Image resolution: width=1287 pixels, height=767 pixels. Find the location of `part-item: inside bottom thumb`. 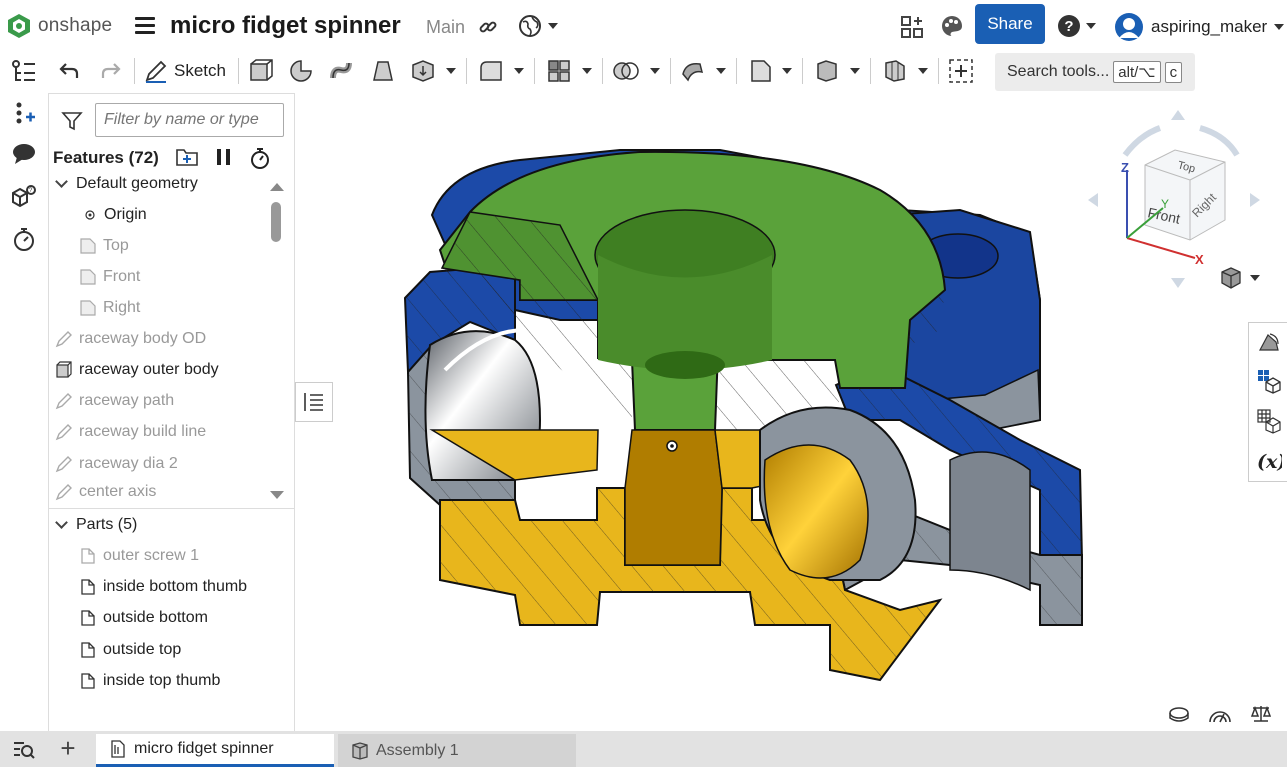

part-item: inside bottom thumb is located at coordinates (194, 587).